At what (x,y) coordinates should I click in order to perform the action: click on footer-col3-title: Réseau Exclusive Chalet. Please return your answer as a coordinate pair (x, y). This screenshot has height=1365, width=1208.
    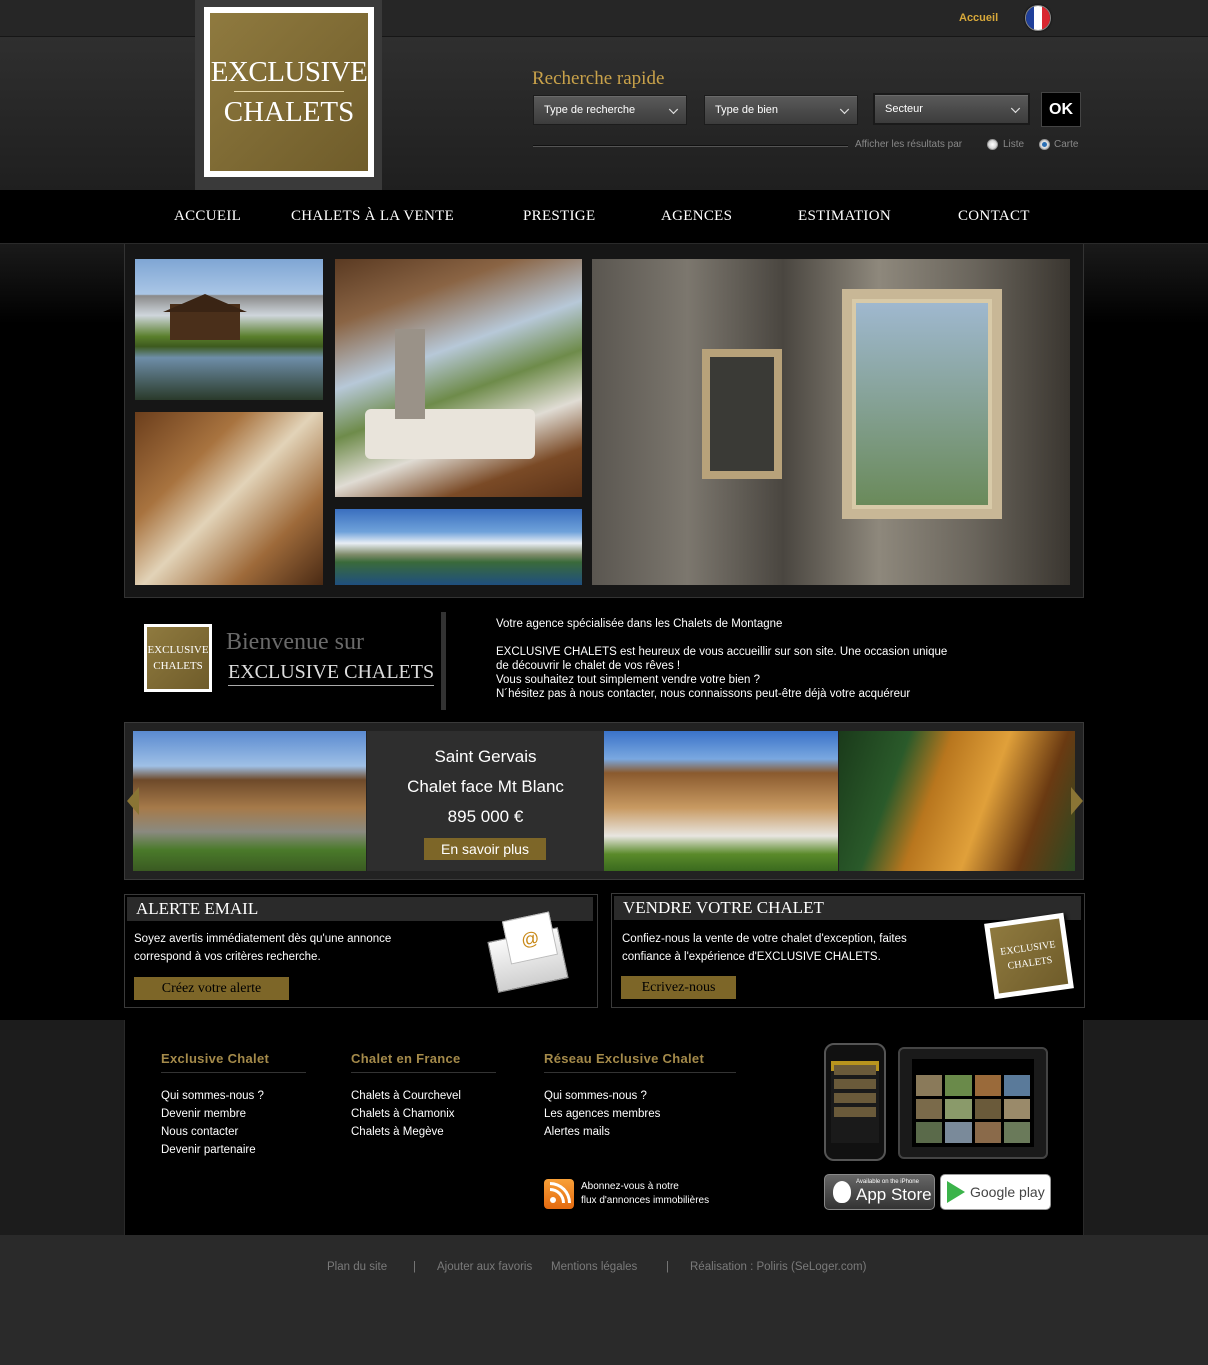
    Looking at the image, I should click on (640, 1062).